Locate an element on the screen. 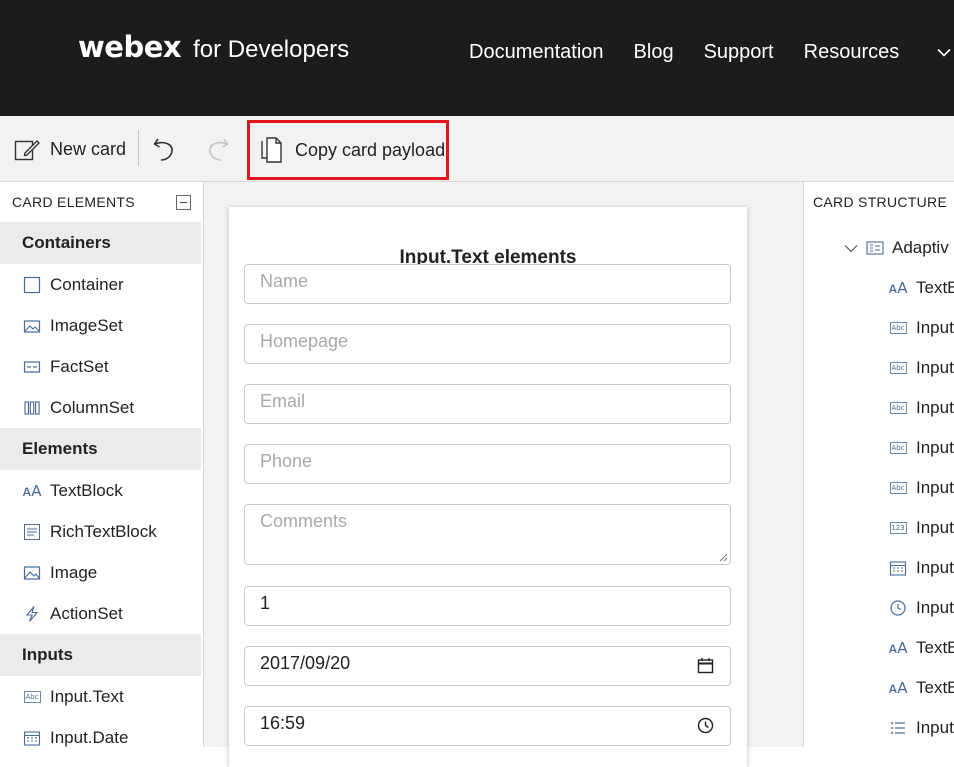 This screenshot has width=954, height=767. phone-input: Phone is located at coordinates (487, 464).